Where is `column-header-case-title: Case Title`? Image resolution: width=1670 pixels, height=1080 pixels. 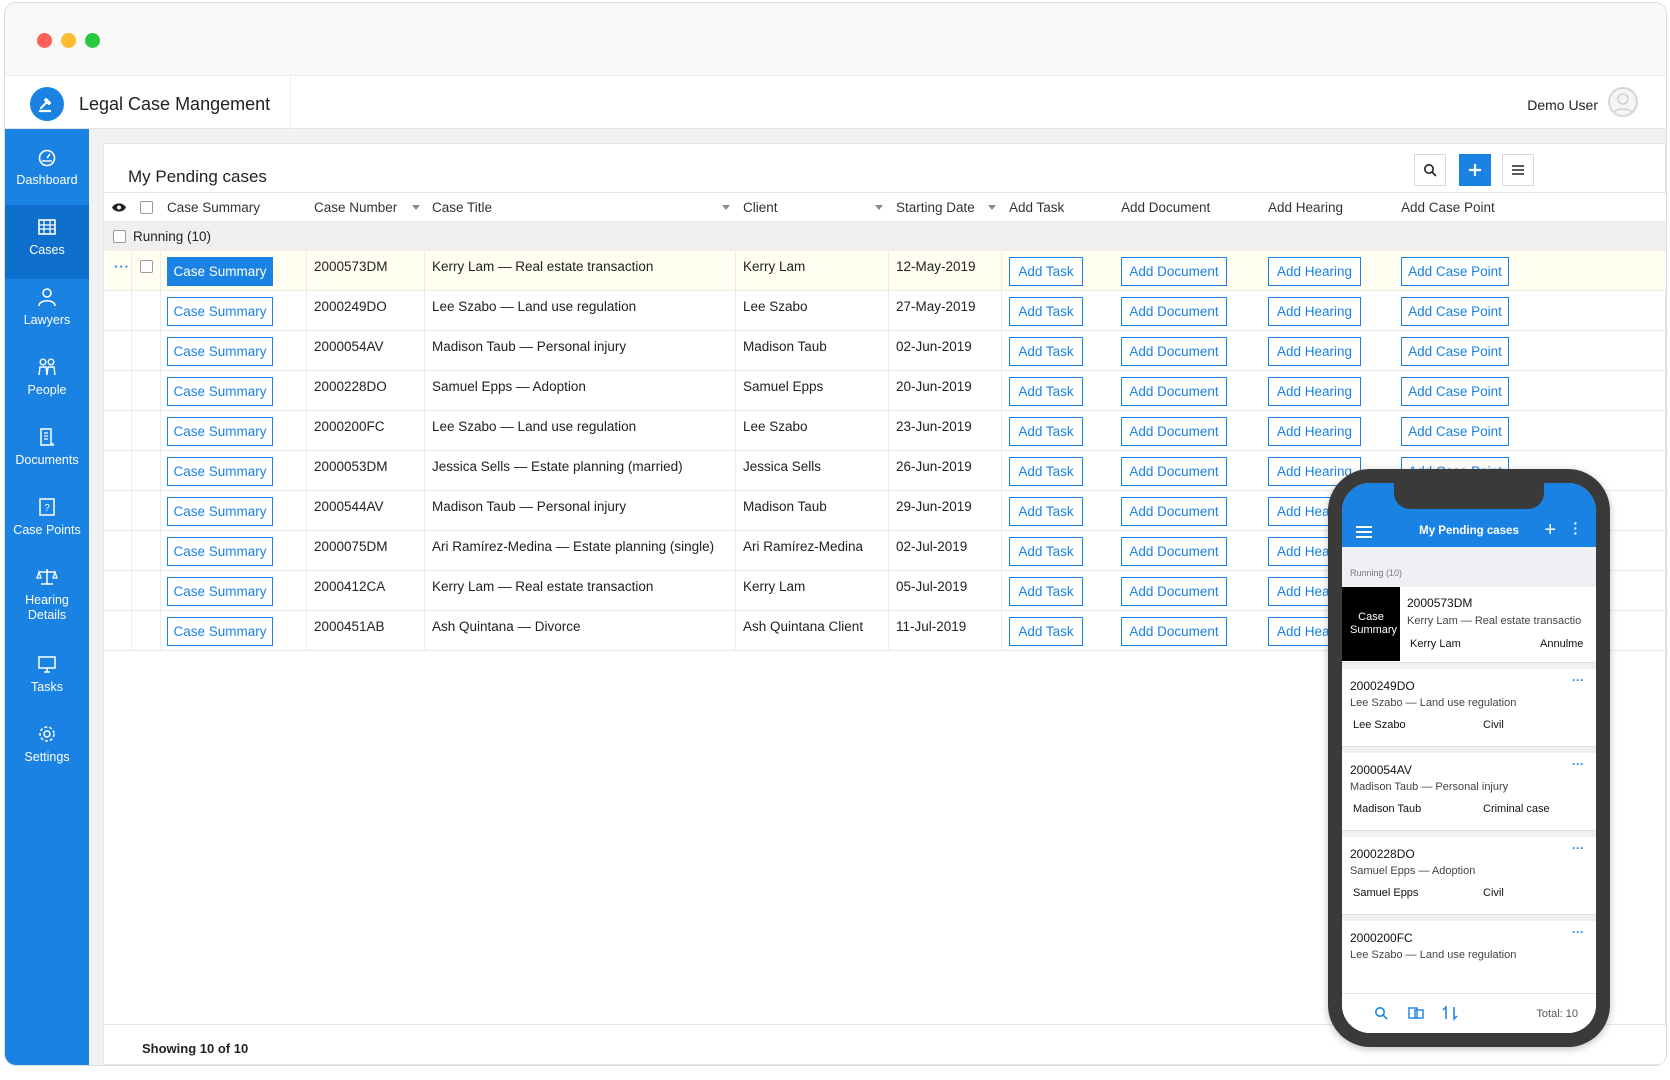
column-header-case-title: Case Title is located at coordinates (462, 207).